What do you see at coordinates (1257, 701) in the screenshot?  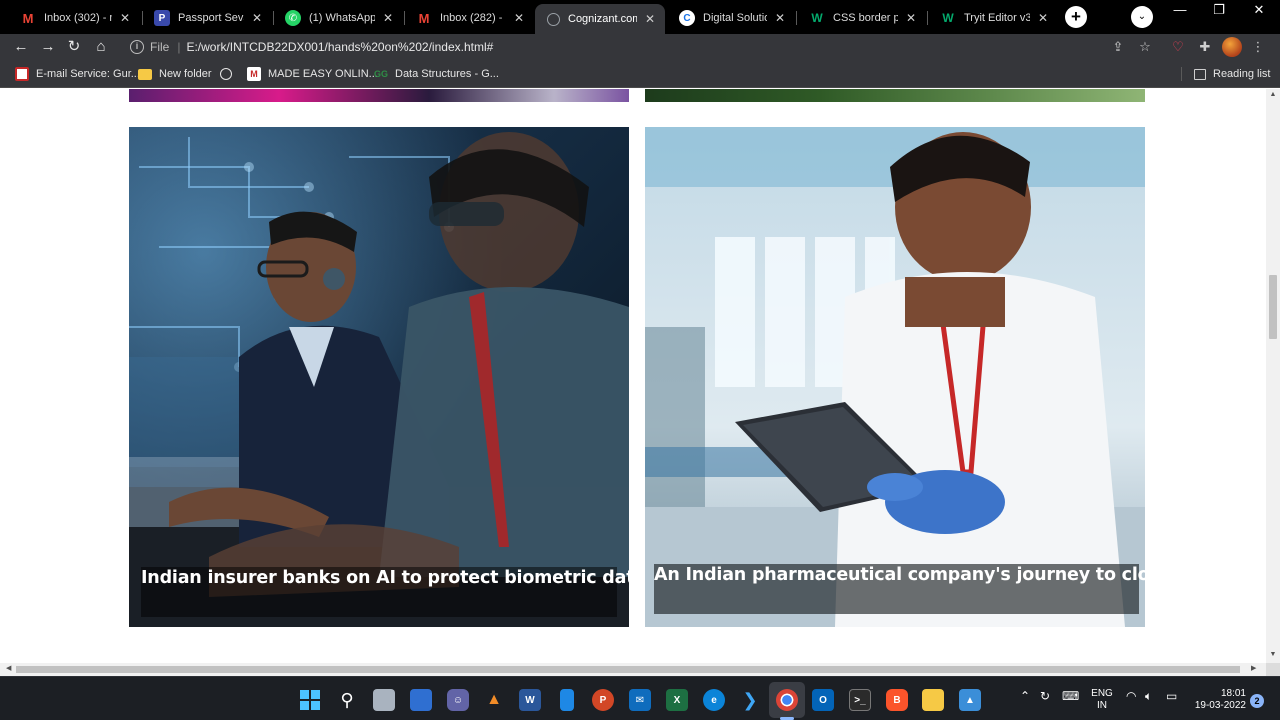 I see `notification-badge: 2` at bounding box center [1257, 701].